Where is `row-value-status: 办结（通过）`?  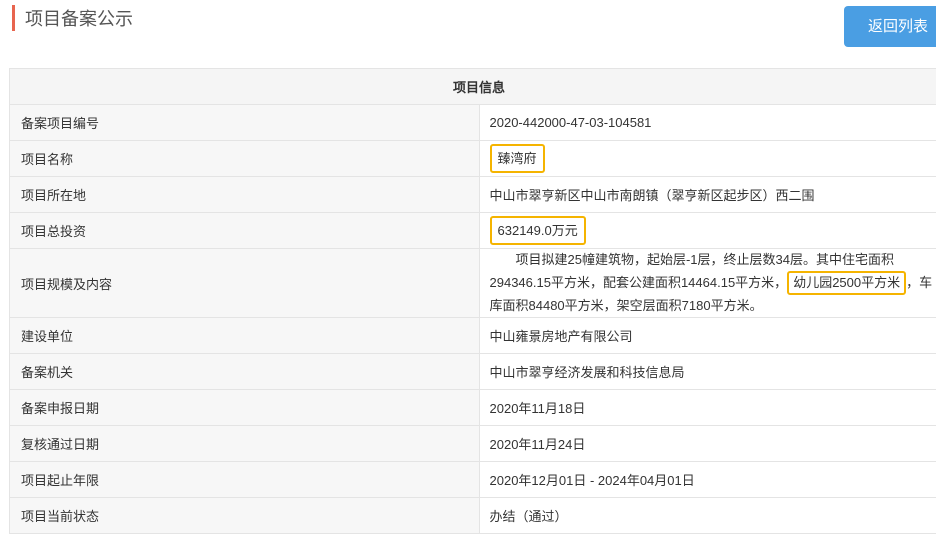
row-value-status: 办结（通过） is located at coordinates (707, 516).